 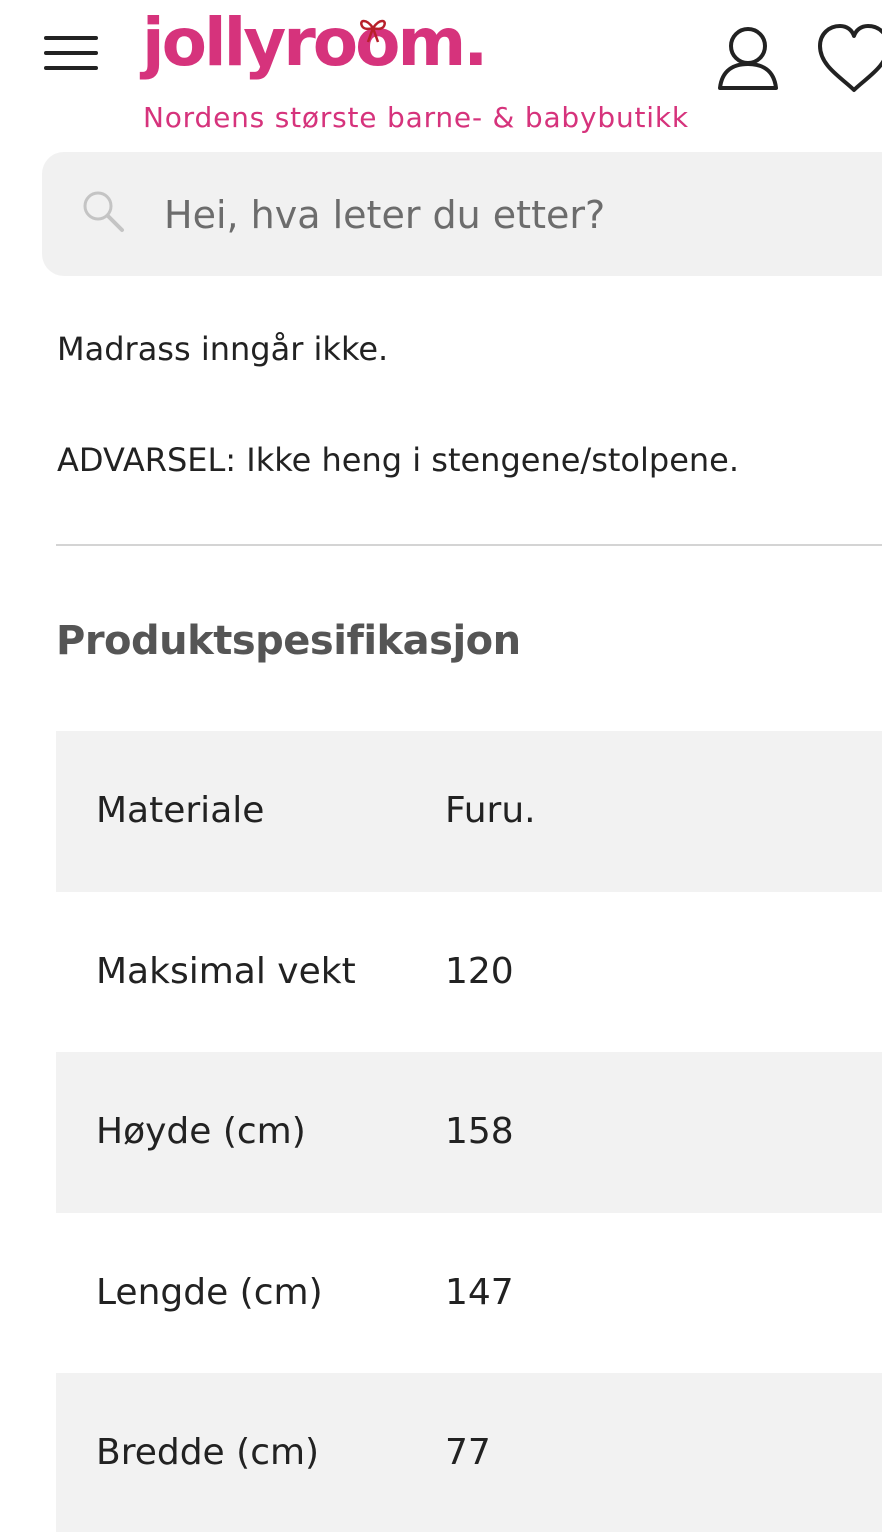 I want to click on spec-value: 147, so click(x=479, y=1292).